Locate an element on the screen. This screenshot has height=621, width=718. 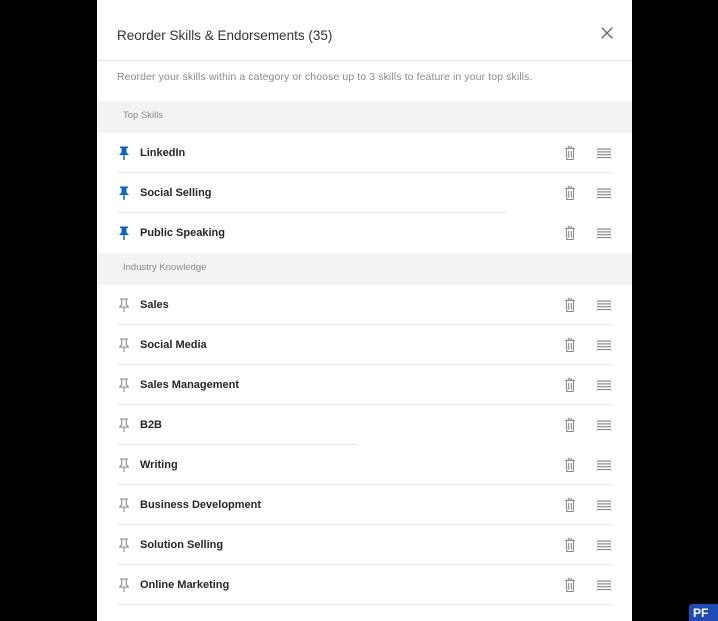
skill-row: Sales is located at coordinates (364, 305).